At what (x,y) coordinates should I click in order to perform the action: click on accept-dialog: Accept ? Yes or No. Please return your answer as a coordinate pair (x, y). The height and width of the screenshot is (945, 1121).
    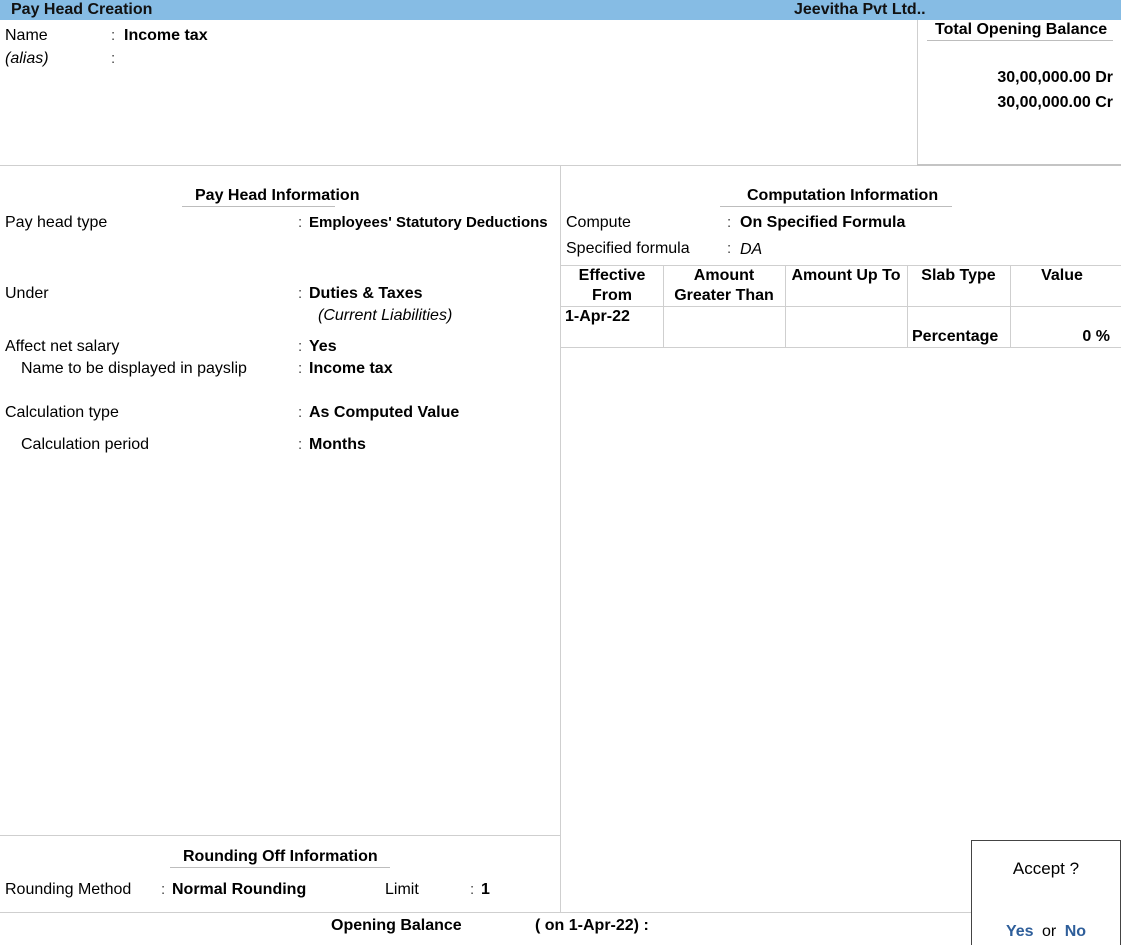
    Looking at the image, I should click on (1046, 892).